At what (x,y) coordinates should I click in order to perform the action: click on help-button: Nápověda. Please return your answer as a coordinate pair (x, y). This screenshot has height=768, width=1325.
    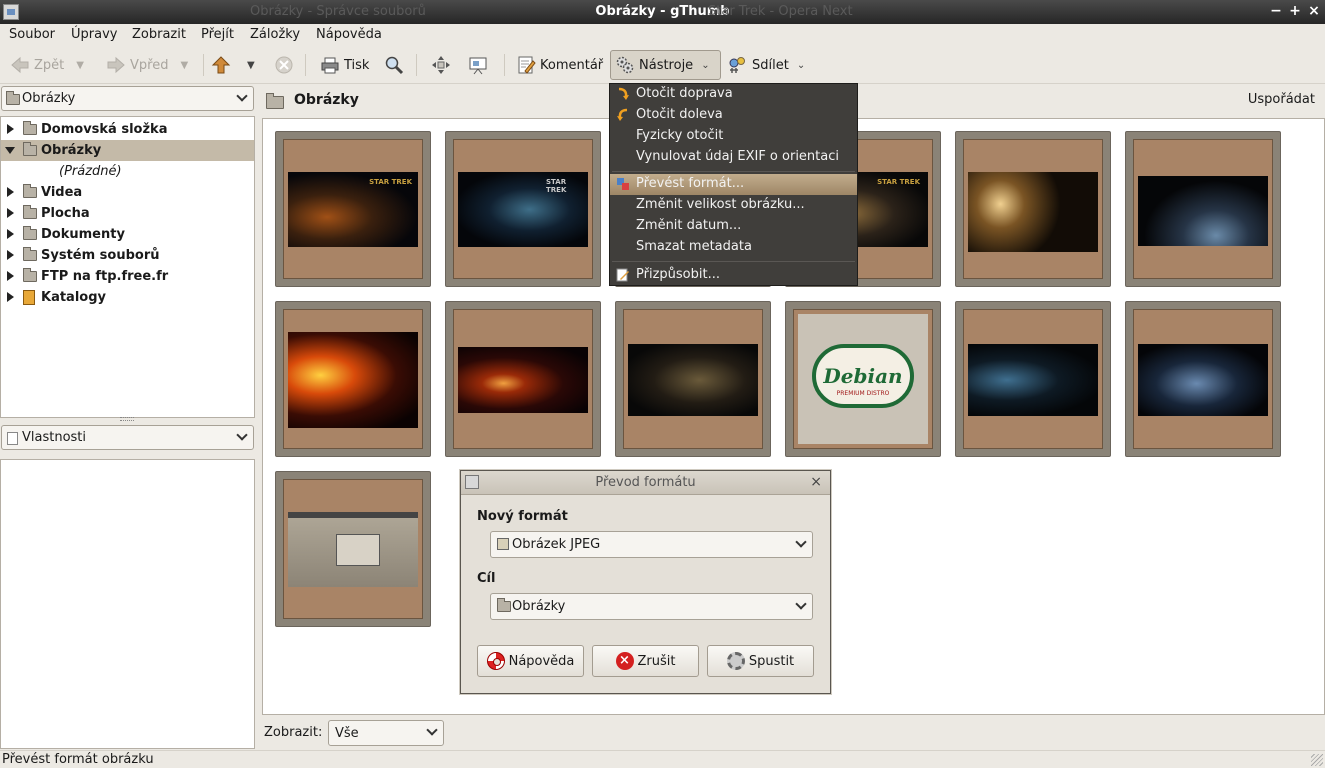
    Looking at the image, I should click on (530, 661).